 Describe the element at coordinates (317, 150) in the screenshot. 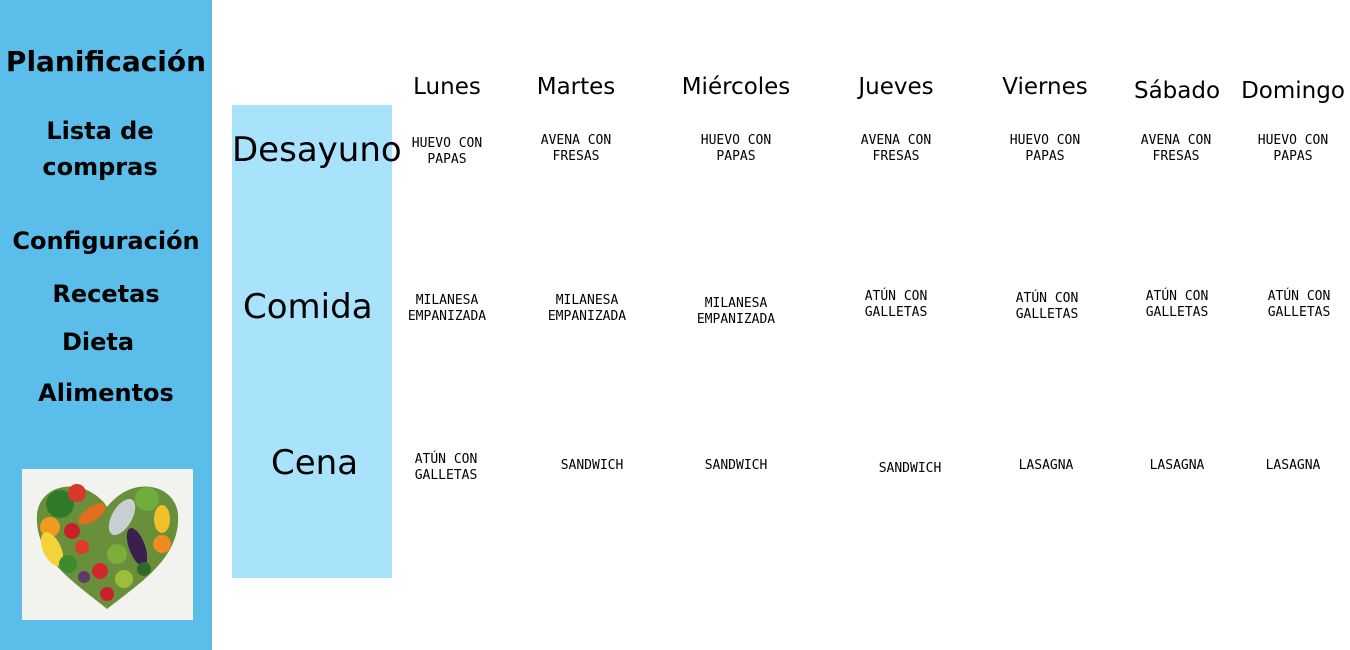

I see `meal-label-desayuno: Desayuno` at that location.